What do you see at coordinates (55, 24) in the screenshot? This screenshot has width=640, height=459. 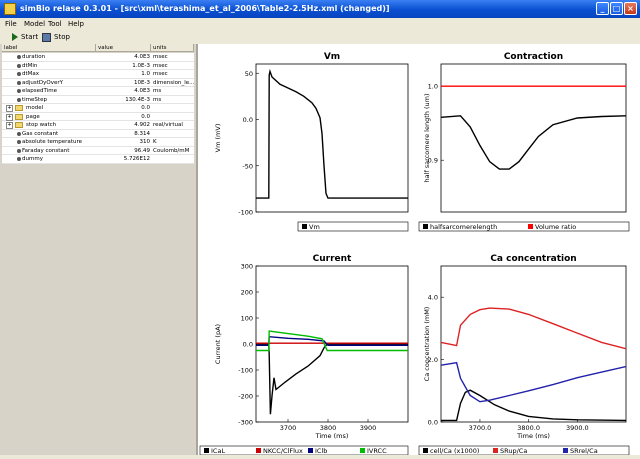 I see `menu-tool: Tool` at bounding box center [55, 24].